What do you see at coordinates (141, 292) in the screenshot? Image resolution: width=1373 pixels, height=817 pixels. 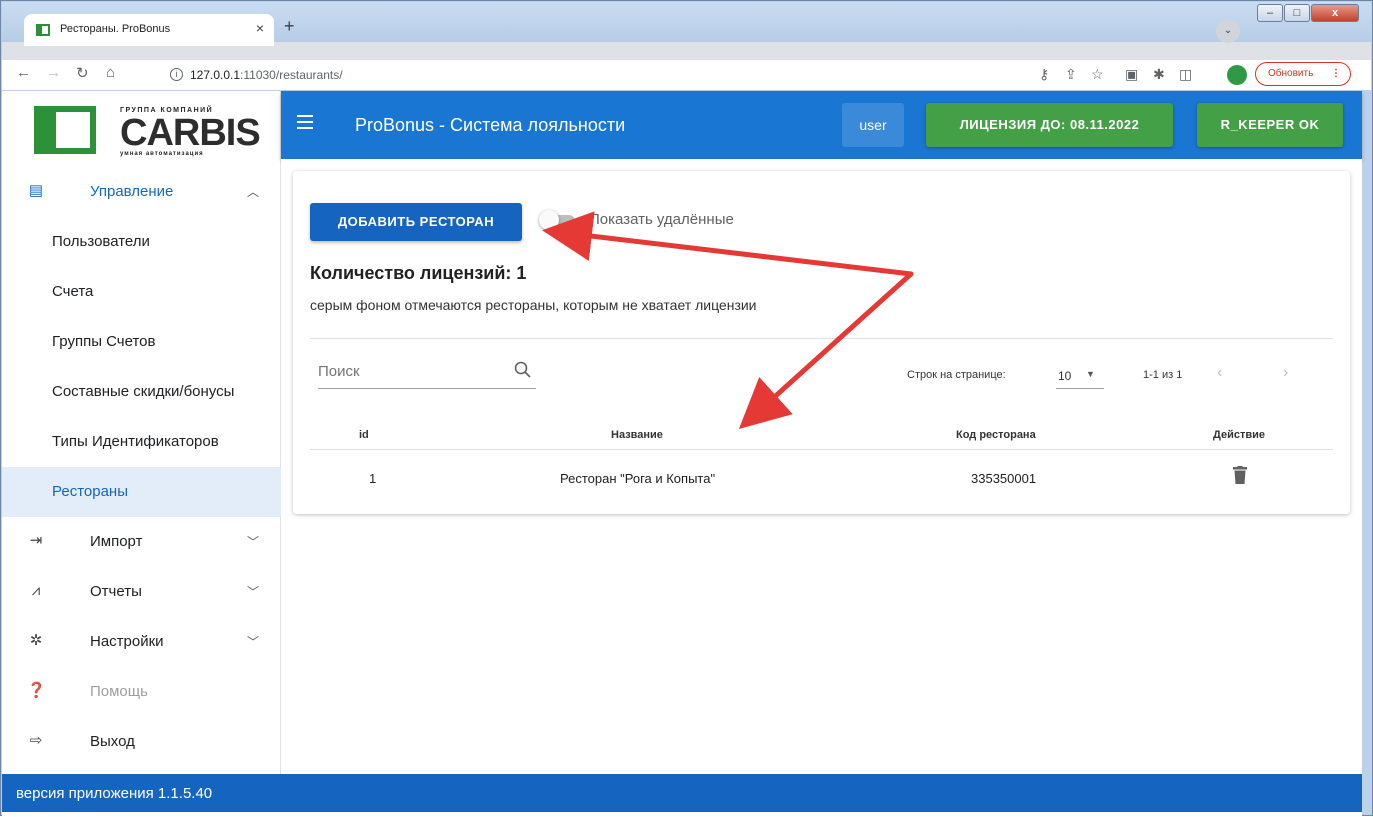 I see `sidebar-item-accounts: Счета` at bounding box center [141, 292].